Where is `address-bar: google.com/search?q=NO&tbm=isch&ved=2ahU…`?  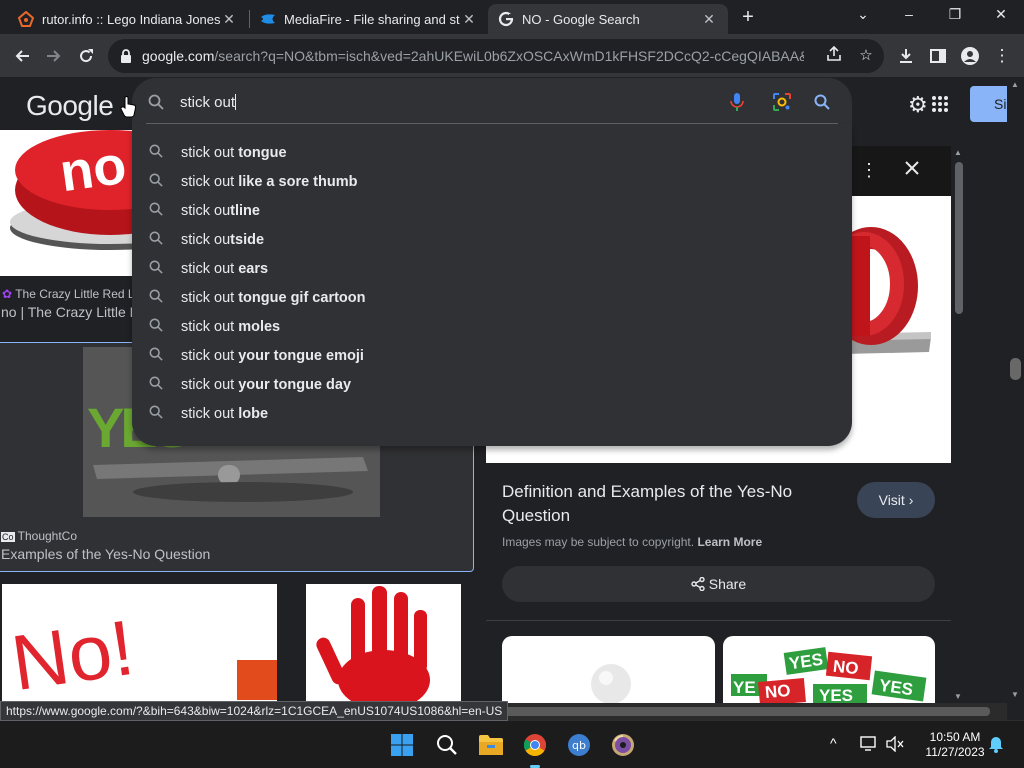 address-bar: google.com/search?q=NO&tbm=isch&ved=2ahU… is located at coordinates (496, 56).